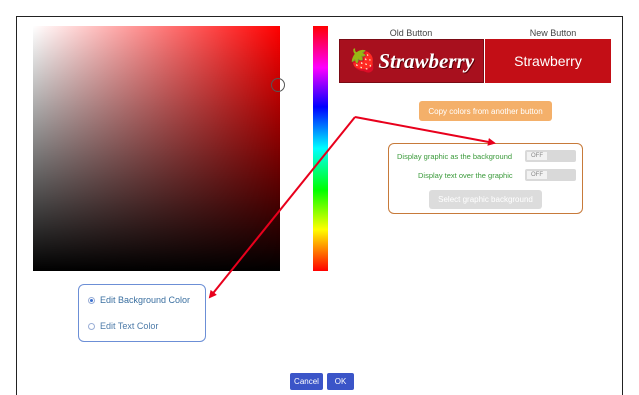 This screenshot has width=639, height=395. Describe the element at coordinates (282, 207) in the screenshot. I see `arrow-to-edit-background` at that location.